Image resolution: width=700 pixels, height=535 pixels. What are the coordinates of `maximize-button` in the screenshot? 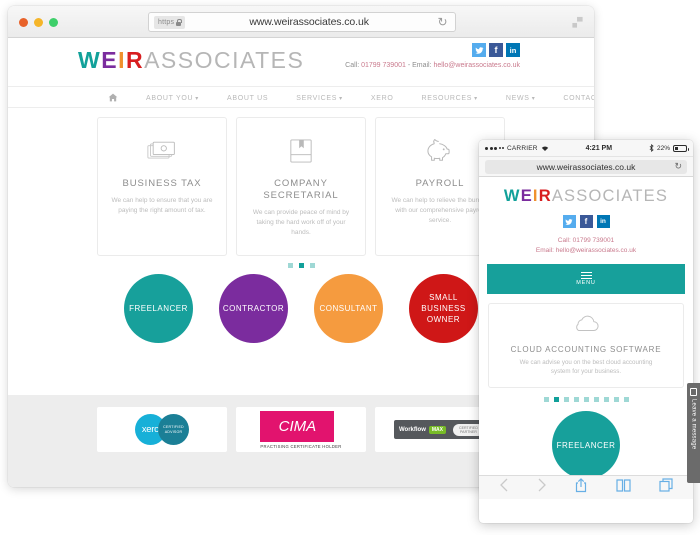 It's located at (53, 22).